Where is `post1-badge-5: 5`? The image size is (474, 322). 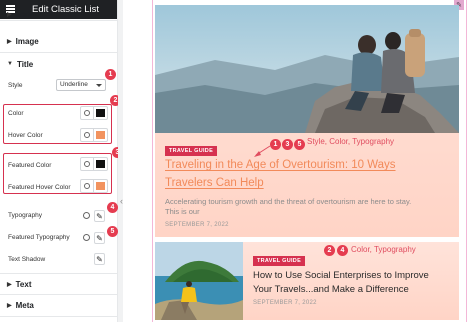
post1-badge-5: 5 is located at coordinates (299, 144).